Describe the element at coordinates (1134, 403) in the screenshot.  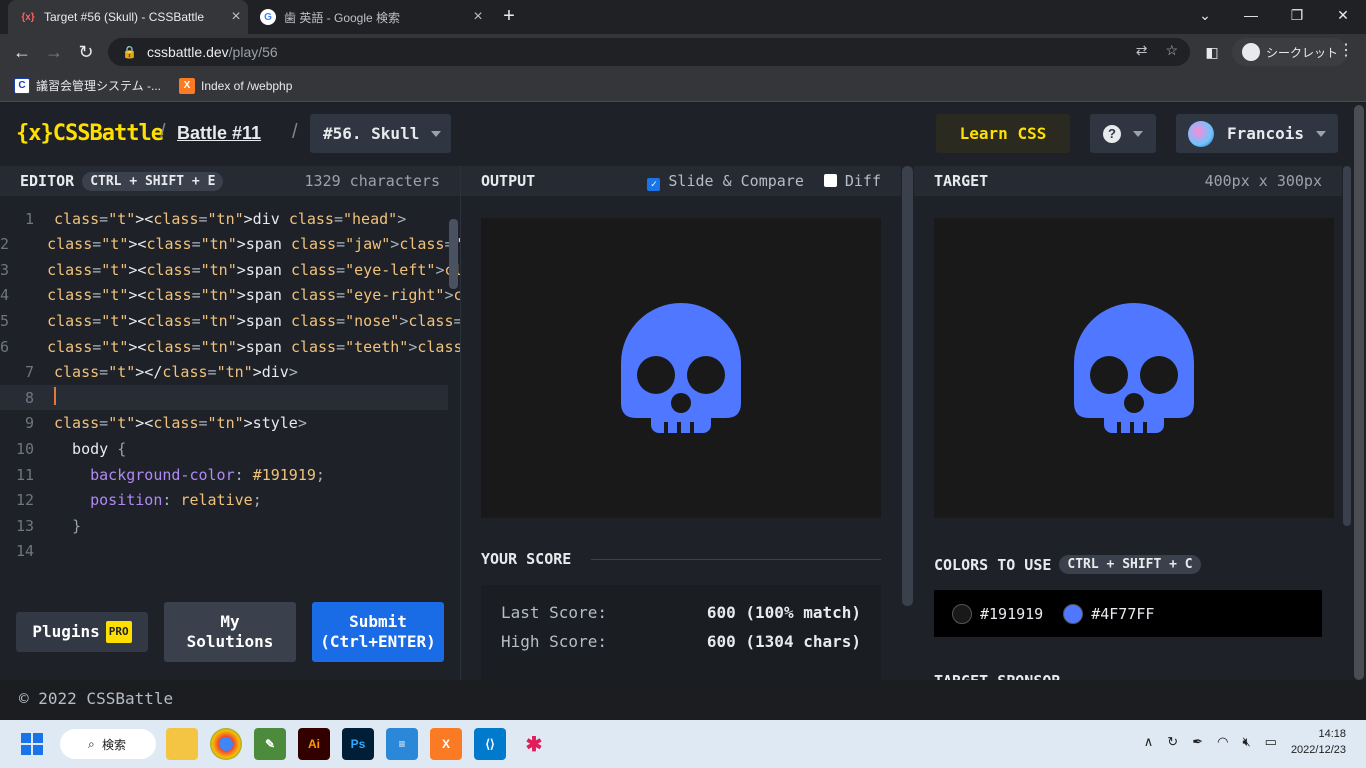
I see `skull-nose` at that location.